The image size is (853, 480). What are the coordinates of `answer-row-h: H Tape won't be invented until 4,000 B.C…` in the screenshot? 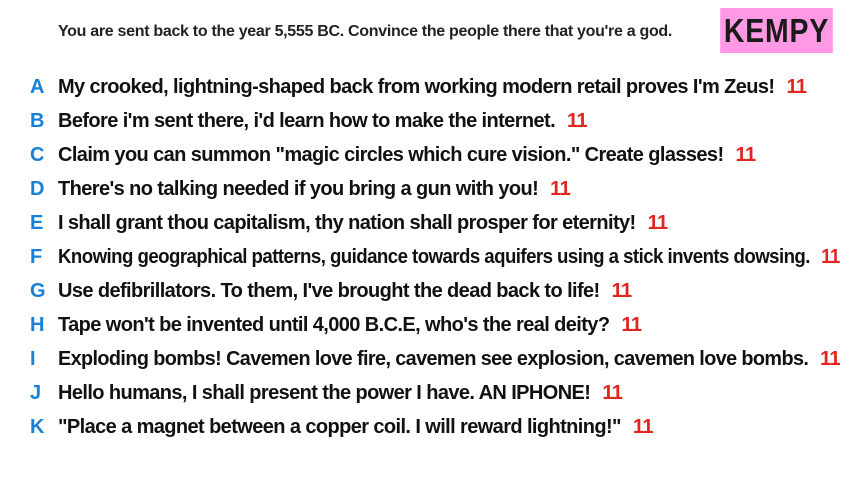 It's located at (426, 325).